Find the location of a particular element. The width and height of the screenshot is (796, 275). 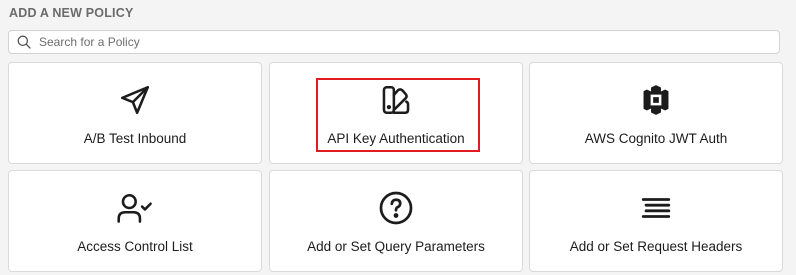

policy-card-aws-cognito-jwt-auth: AWS Cognito JWT Auth is located at coordinates (656, 113).